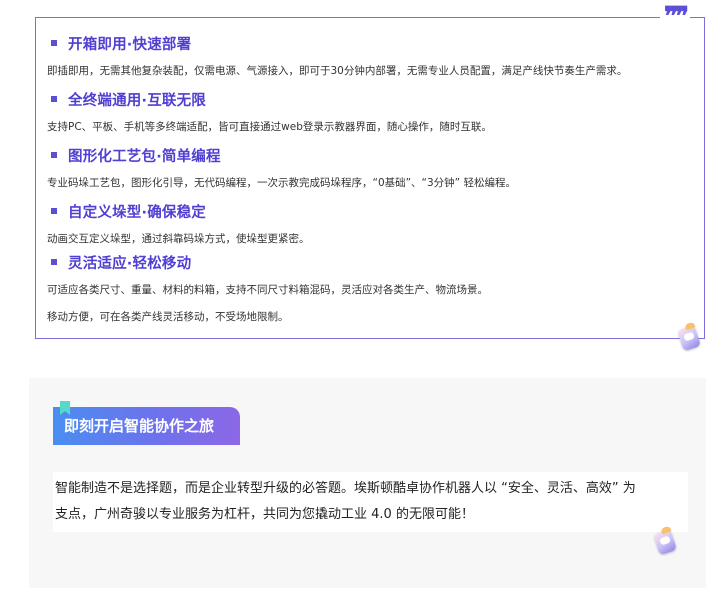 The image size is (727, 603). I want to click on feature-desc: 动画交互定义垛型，通过斜靠码垛方式，使垛型更紧密。, so click(178, 239).